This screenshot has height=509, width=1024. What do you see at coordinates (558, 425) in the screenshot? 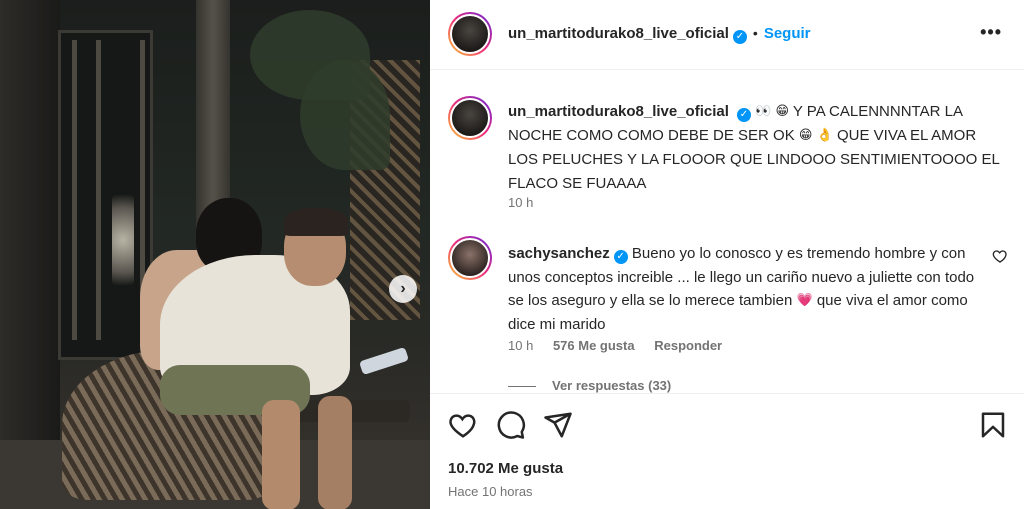
I see `paper-plane-icon` at bounding box center [558, 425].